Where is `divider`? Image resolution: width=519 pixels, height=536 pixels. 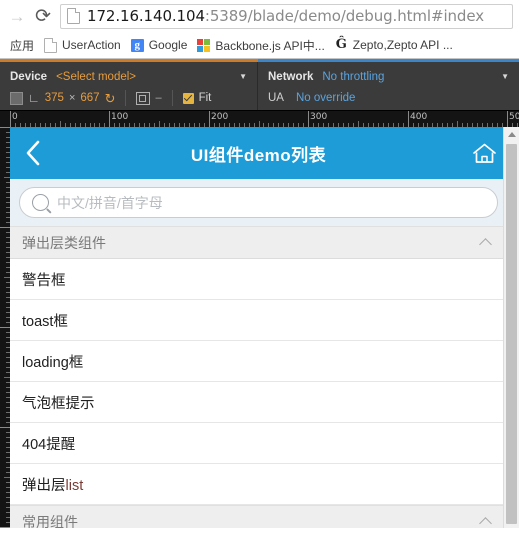
divider is located at coordinates (126, 98).